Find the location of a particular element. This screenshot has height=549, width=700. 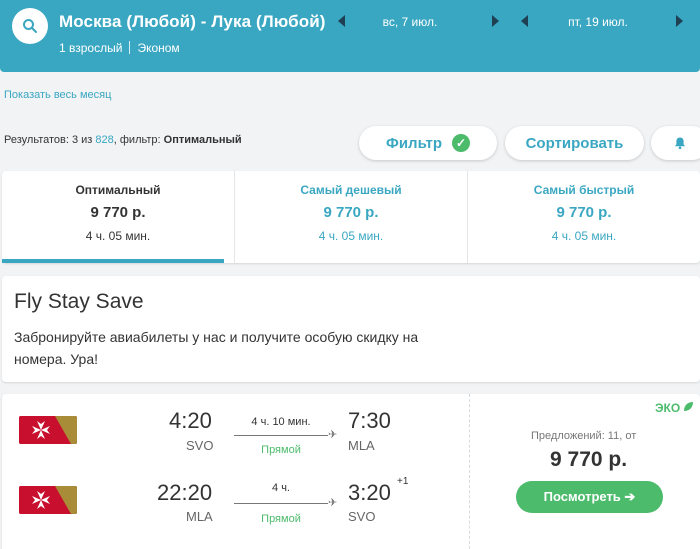

tab-cheapest: Самый дешевый 9 770 р. 4 ч. 05 мин. is located at coordinates (350, 217).